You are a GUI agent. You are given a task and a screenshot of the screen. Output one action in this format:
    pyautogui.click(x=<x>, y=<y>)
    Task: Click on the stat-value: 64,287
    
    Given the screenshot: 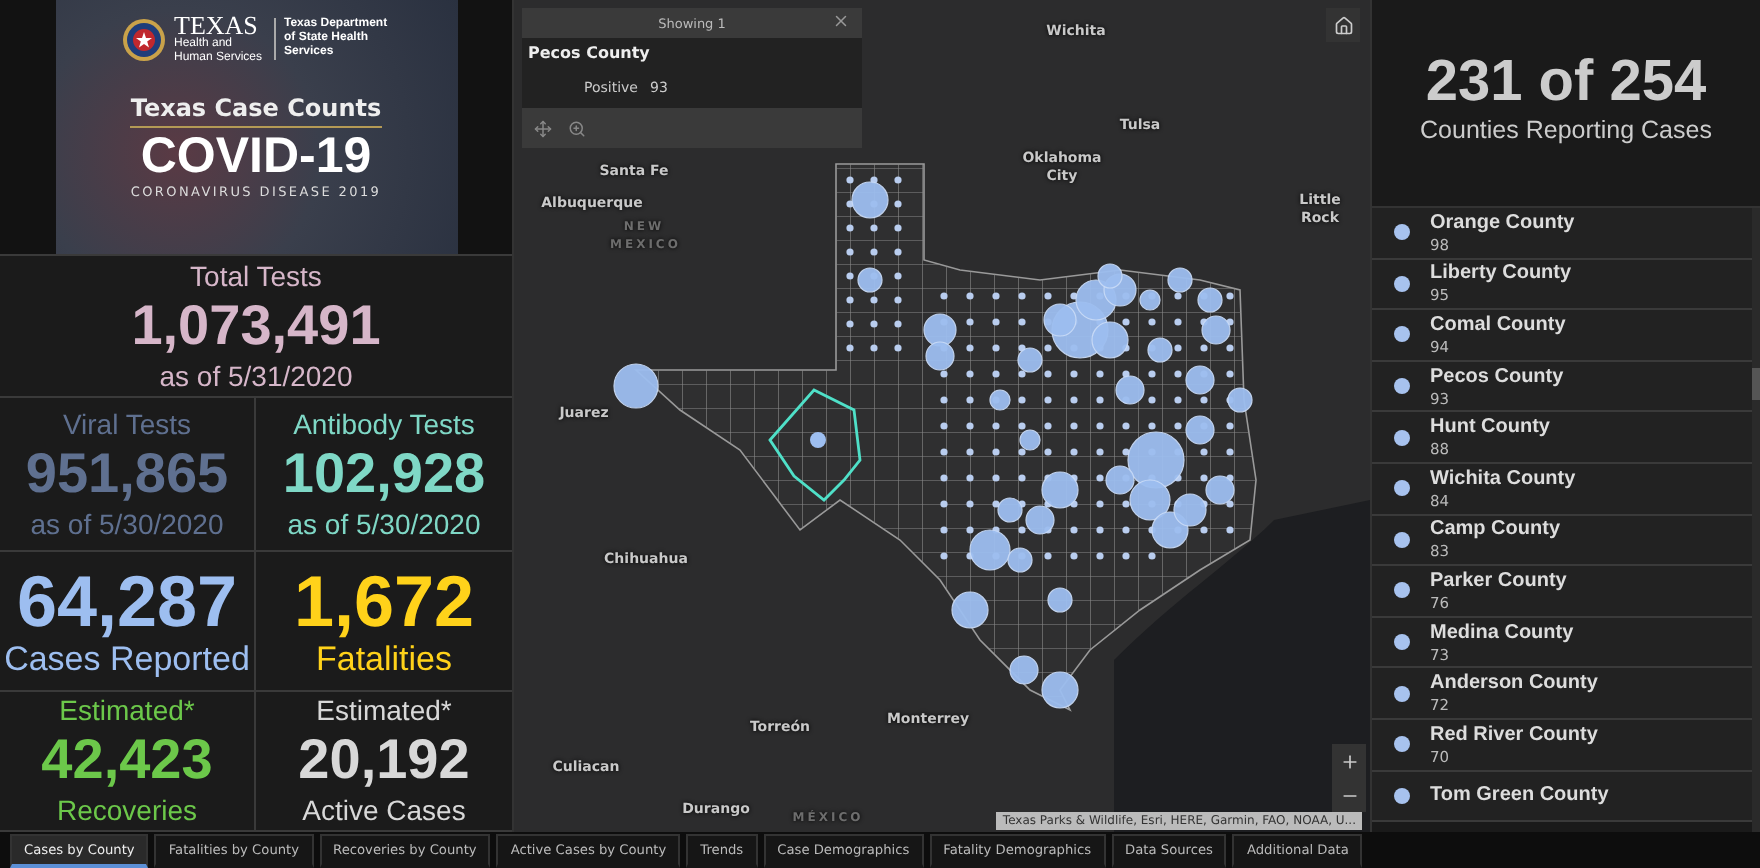 What is the action you would take?
    pyautogui.click(x=127, y=602)
    